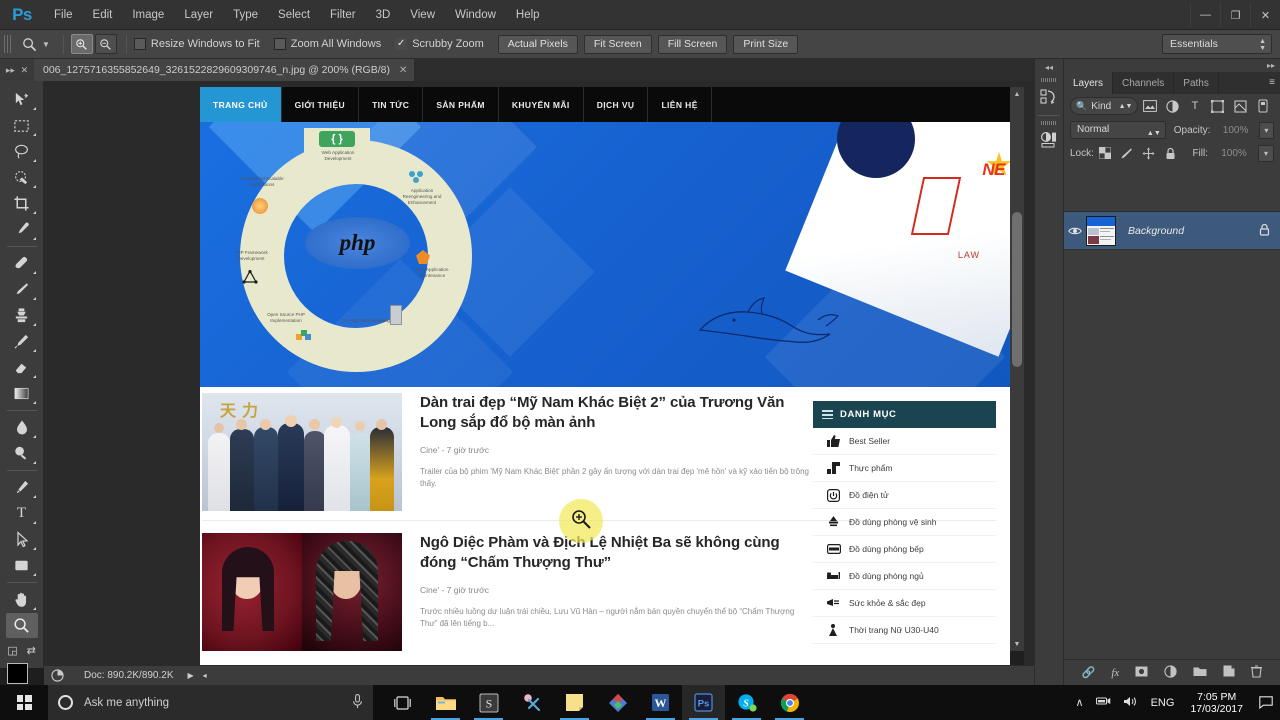 The height and width of the screenshot is (720, 1280). What do you see at coordinates (488, 702) in the screenshot?
I see `taskbar-sublime-text: S` at bounding box center [488, 702].